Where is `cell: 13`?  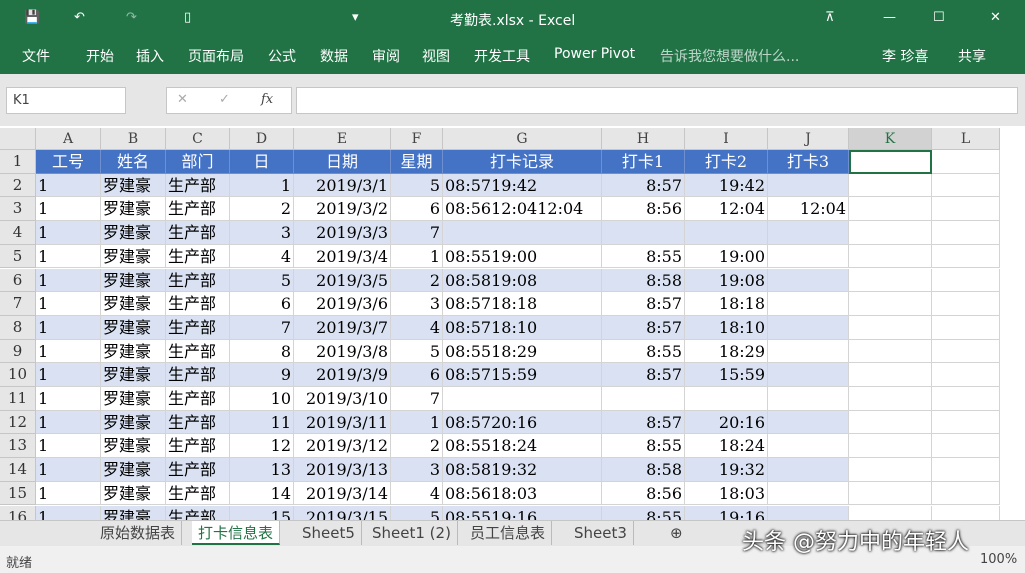 cell: 13 is located at coordinates (262, 470).